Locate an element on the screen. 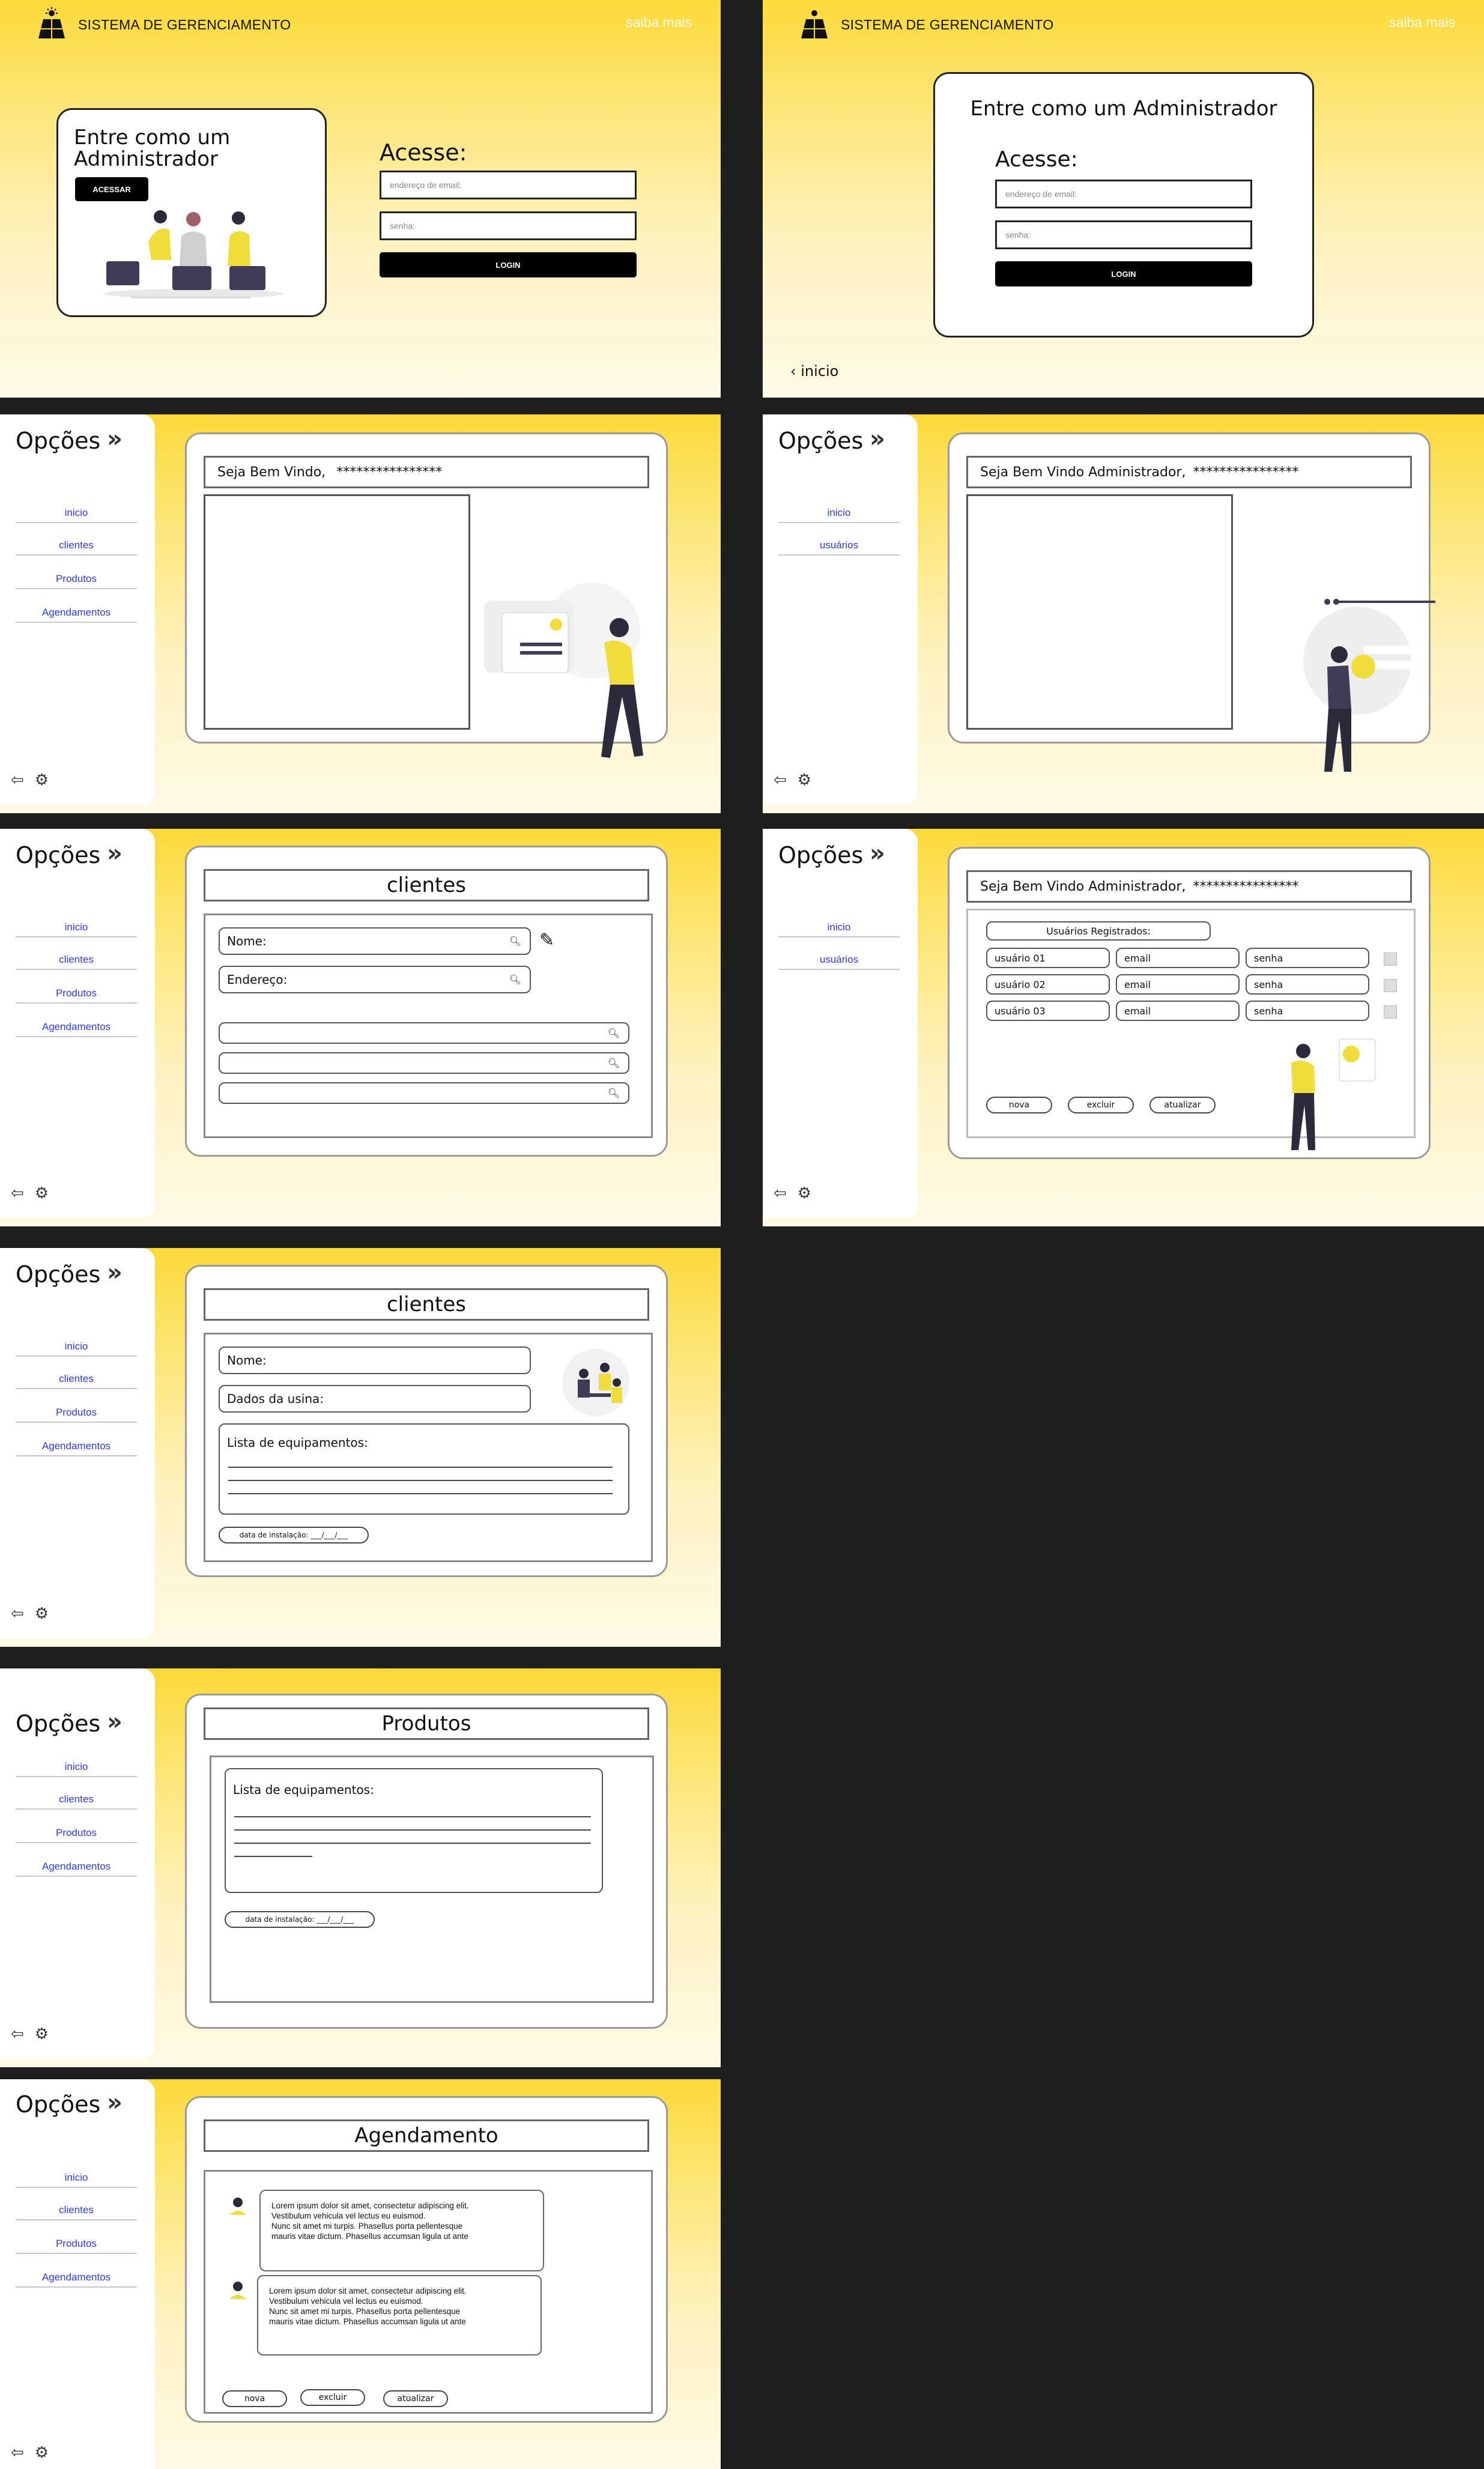 The height and width of the screenshot is (2469, 1484). chevron-left-icon: ‹ is located at coordinates (793, 371).